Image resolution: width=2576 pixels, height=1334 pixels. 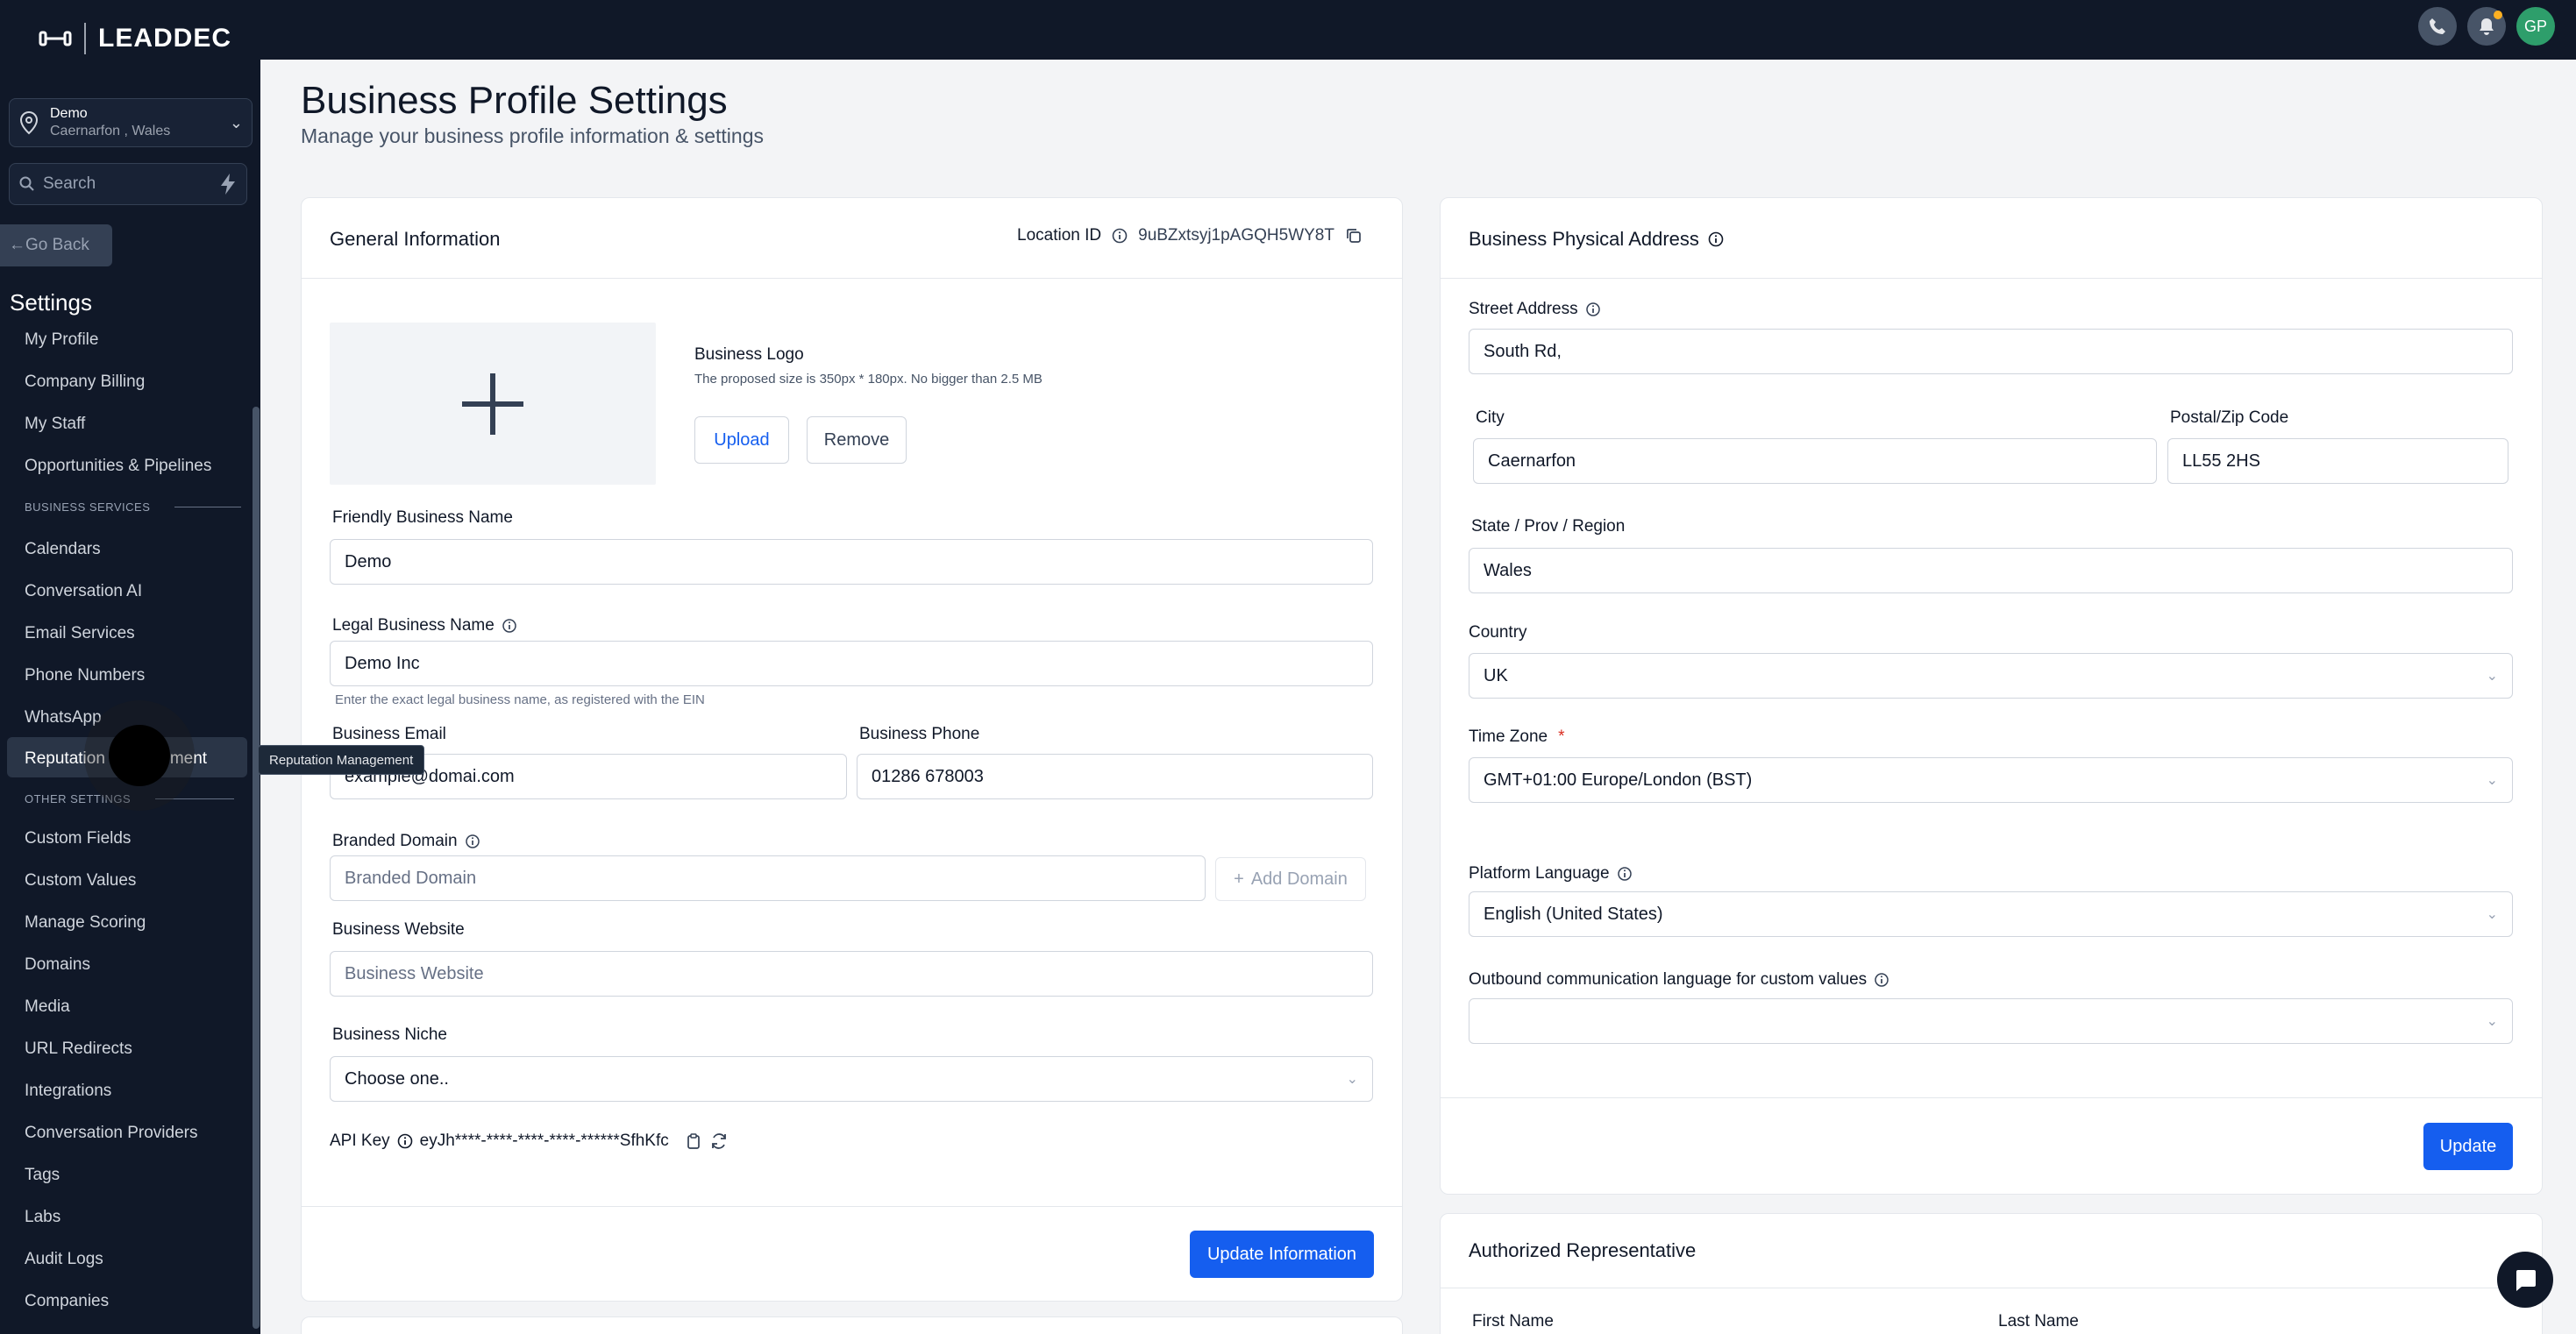 I want to click on notifications-button, so click(x=2486, y=26).